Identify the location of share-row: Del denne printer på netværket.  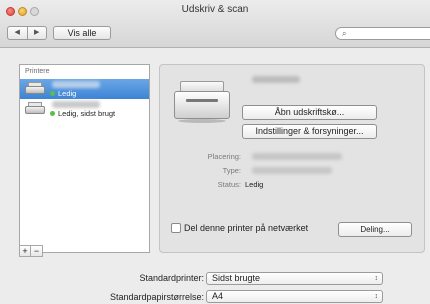
(239, 228).